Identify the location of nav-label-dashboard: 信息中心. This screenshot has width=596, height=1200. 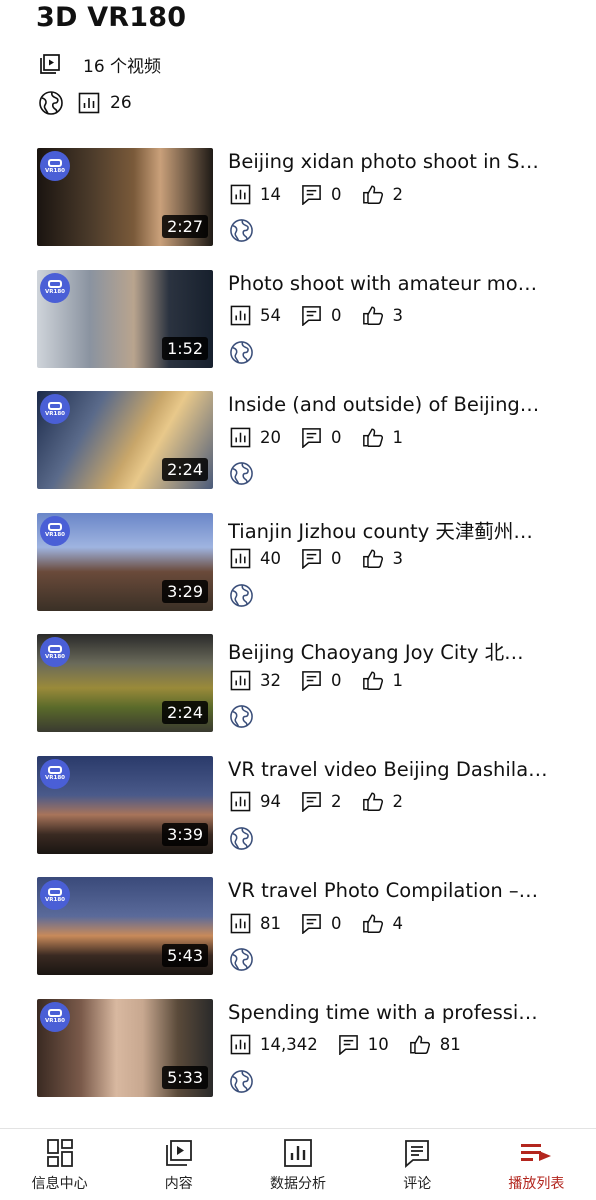
(59, 1184).